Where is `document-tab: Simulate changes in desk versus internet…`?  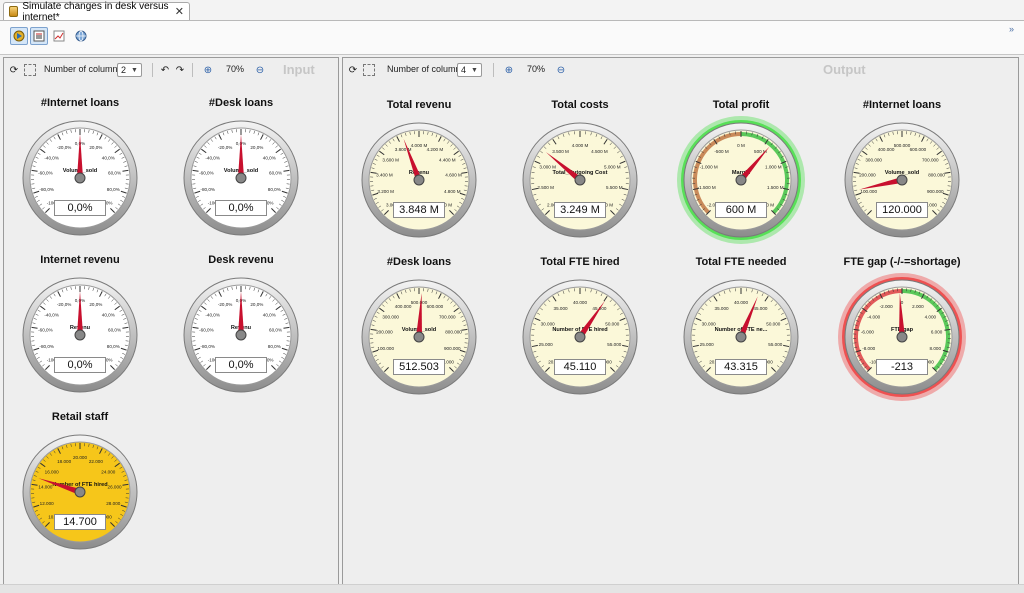
document-tab: Simulate changes in desk versus internet… is located at coordinates (96, 12).